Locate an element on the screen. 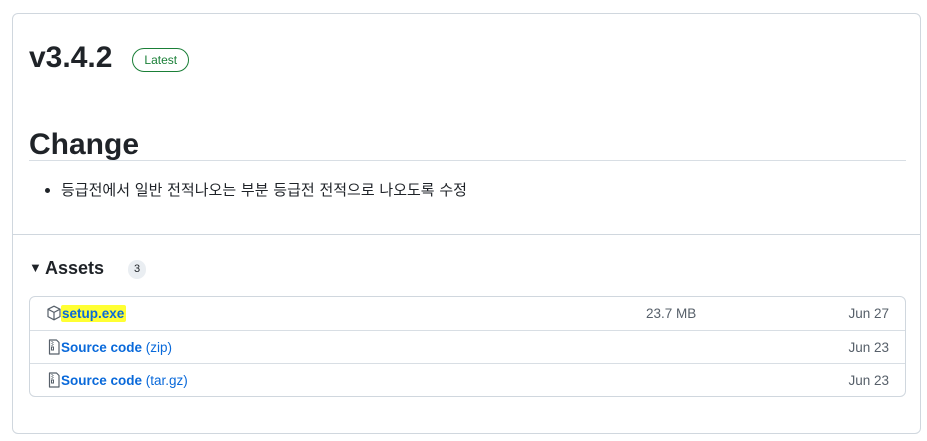 The height and width of the screenshot is (441, 927). package-icon is located at coordinates (54, 313).